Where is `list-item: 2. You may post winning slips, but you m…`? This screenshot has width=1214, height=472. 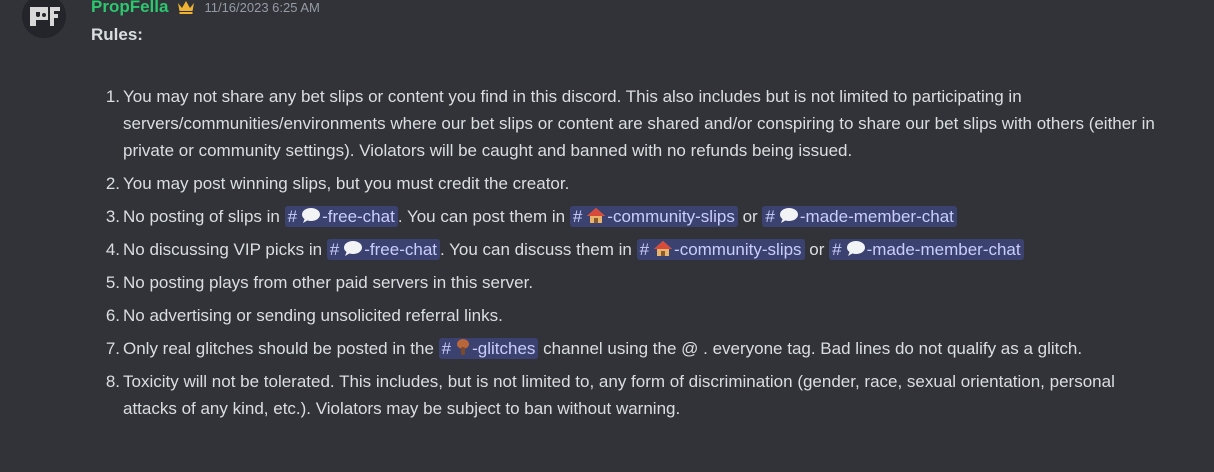
list-item: 2. You may post winning slips, but you m… is located at coordinates (634, 183).